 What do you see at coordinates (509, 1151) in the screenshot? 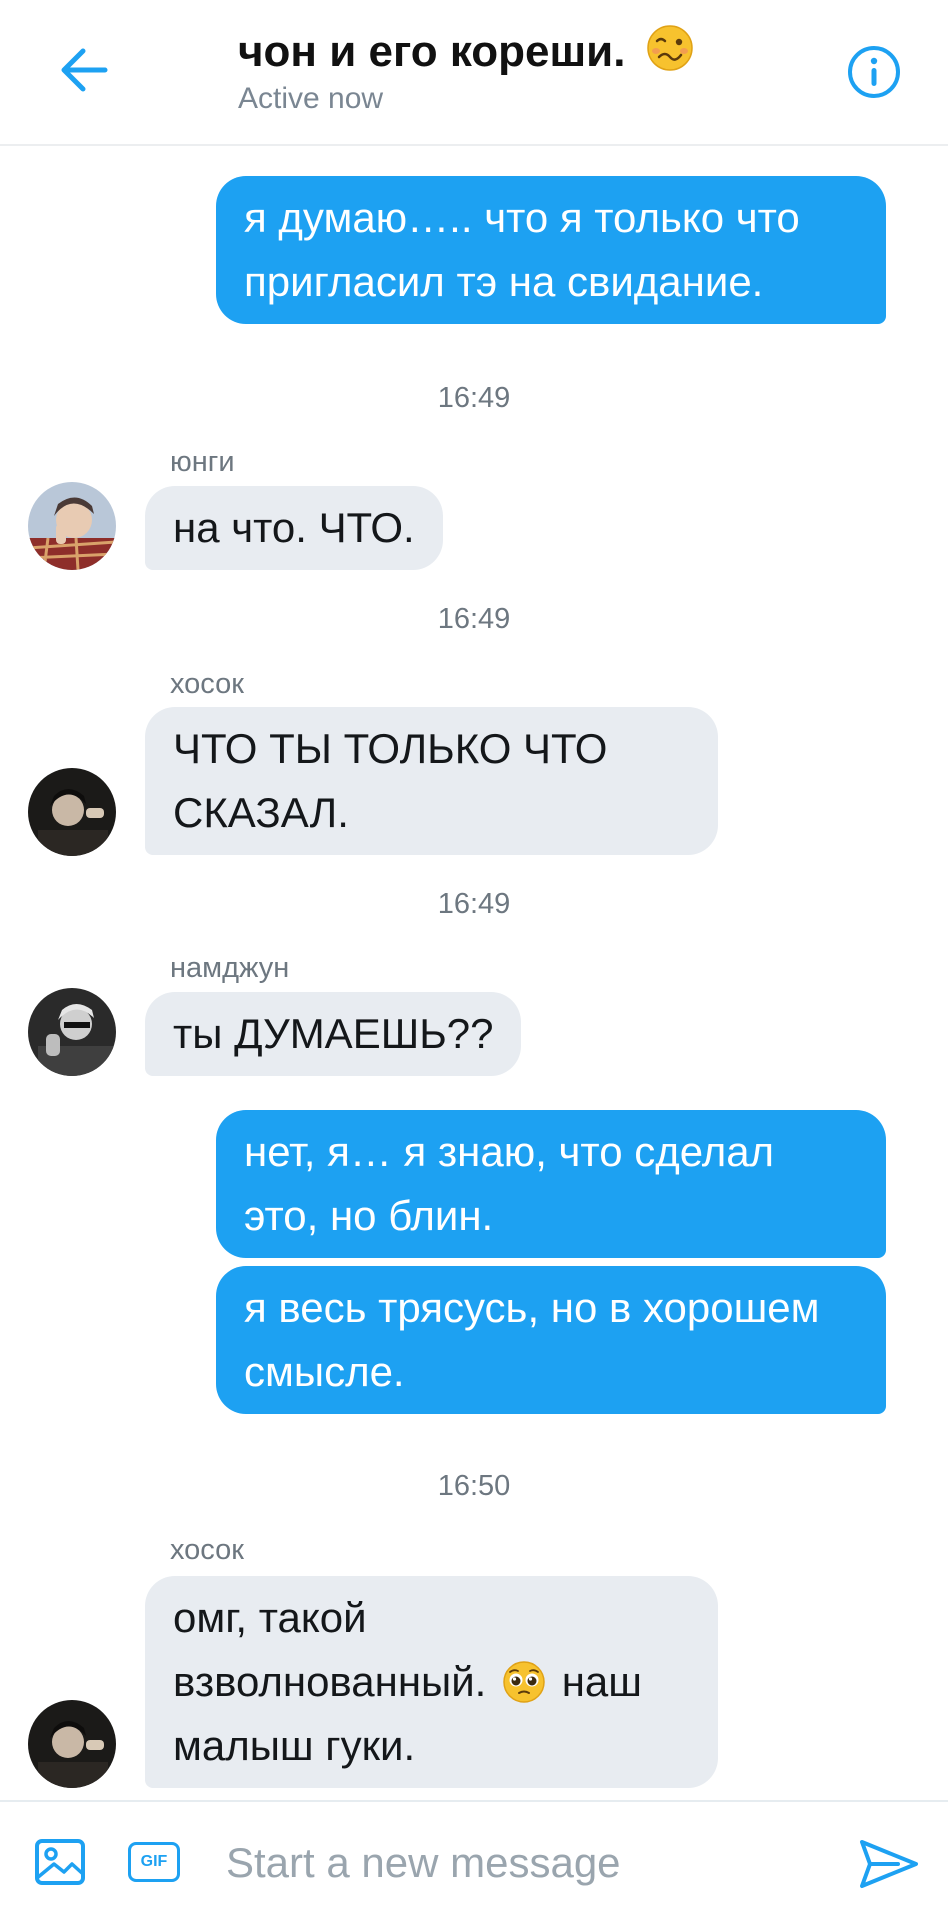
I see `message-line: нет, я… я знаю, что сделал` at bounding box center [509, 1151].